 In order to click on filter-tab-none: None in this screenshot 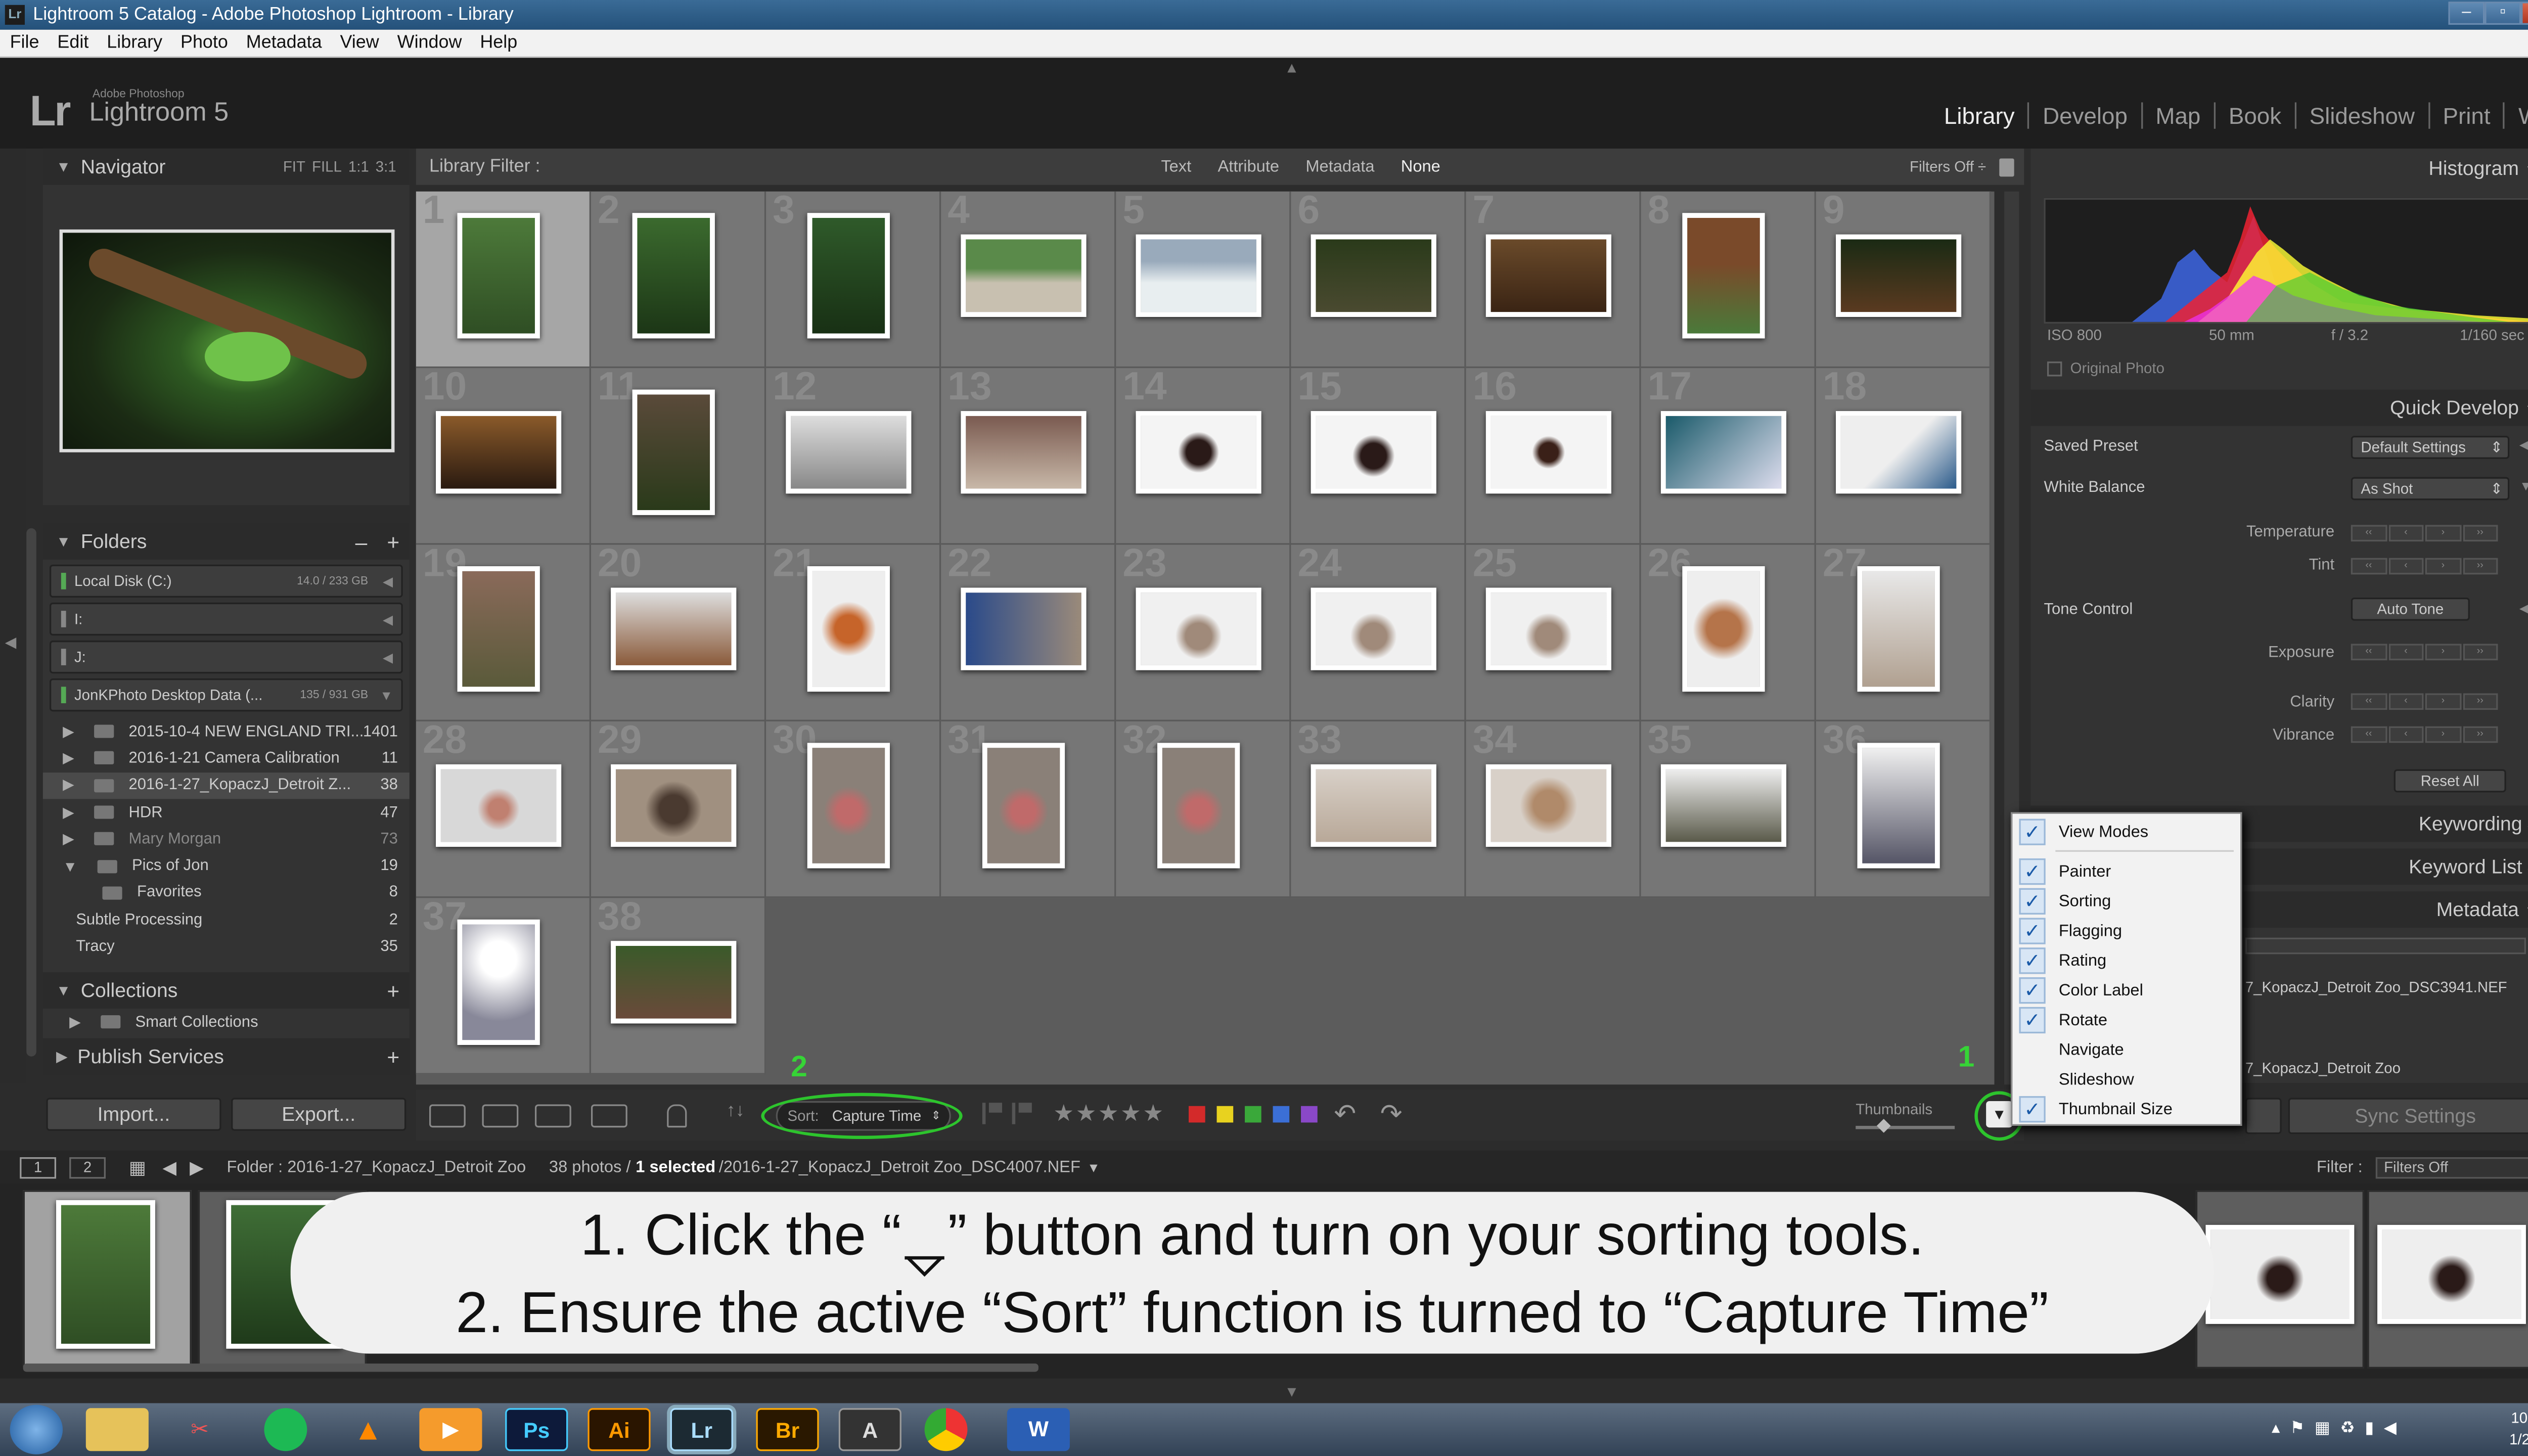, I will do `click(1421, 167)`.